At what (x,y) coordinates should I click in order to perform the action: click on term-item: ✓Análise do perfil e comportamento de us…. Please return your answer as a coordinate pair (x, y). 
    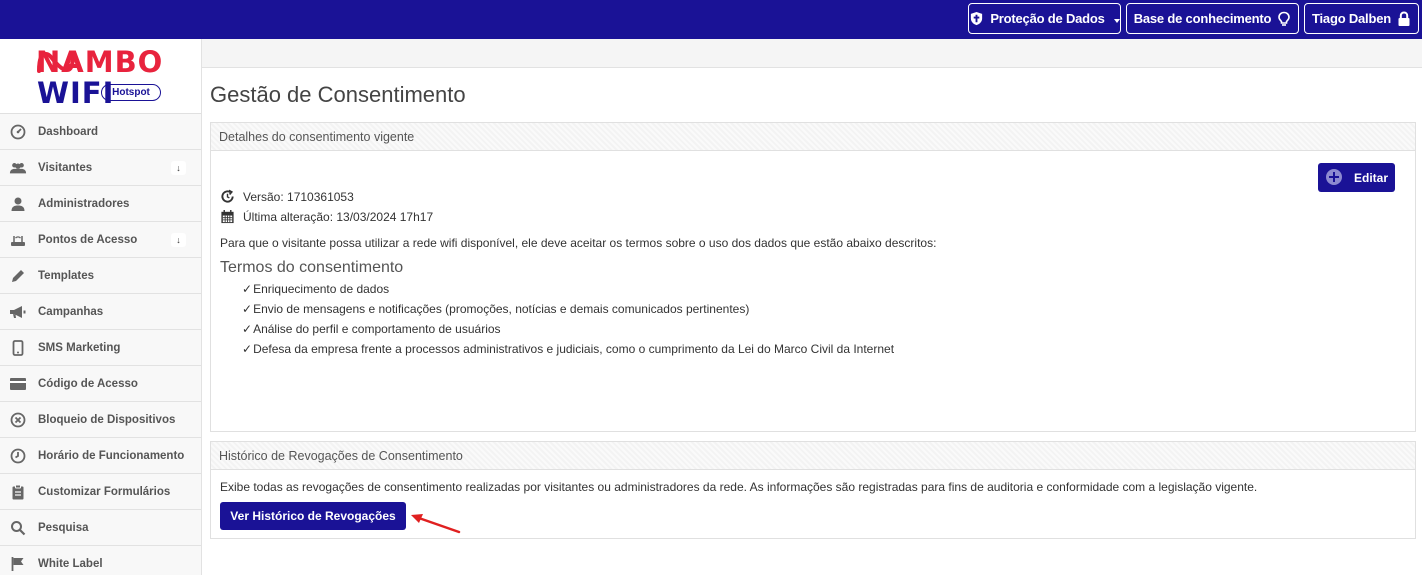
    Looking at the image, I should click on (371, 329).